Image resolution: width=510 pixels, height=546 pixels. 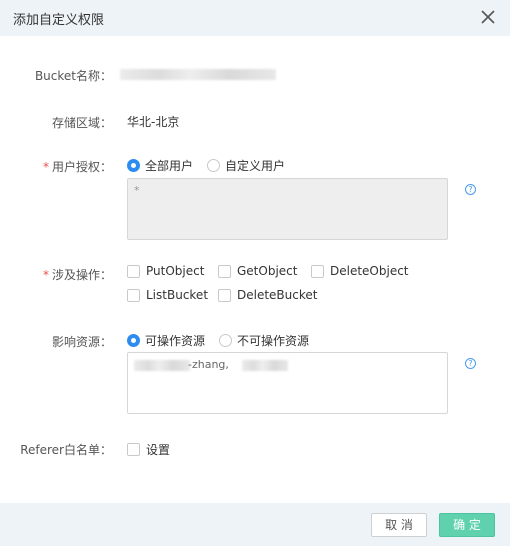 I want to click on checkbox-referer-setting-label: 设置, so click(x=158, y=450).